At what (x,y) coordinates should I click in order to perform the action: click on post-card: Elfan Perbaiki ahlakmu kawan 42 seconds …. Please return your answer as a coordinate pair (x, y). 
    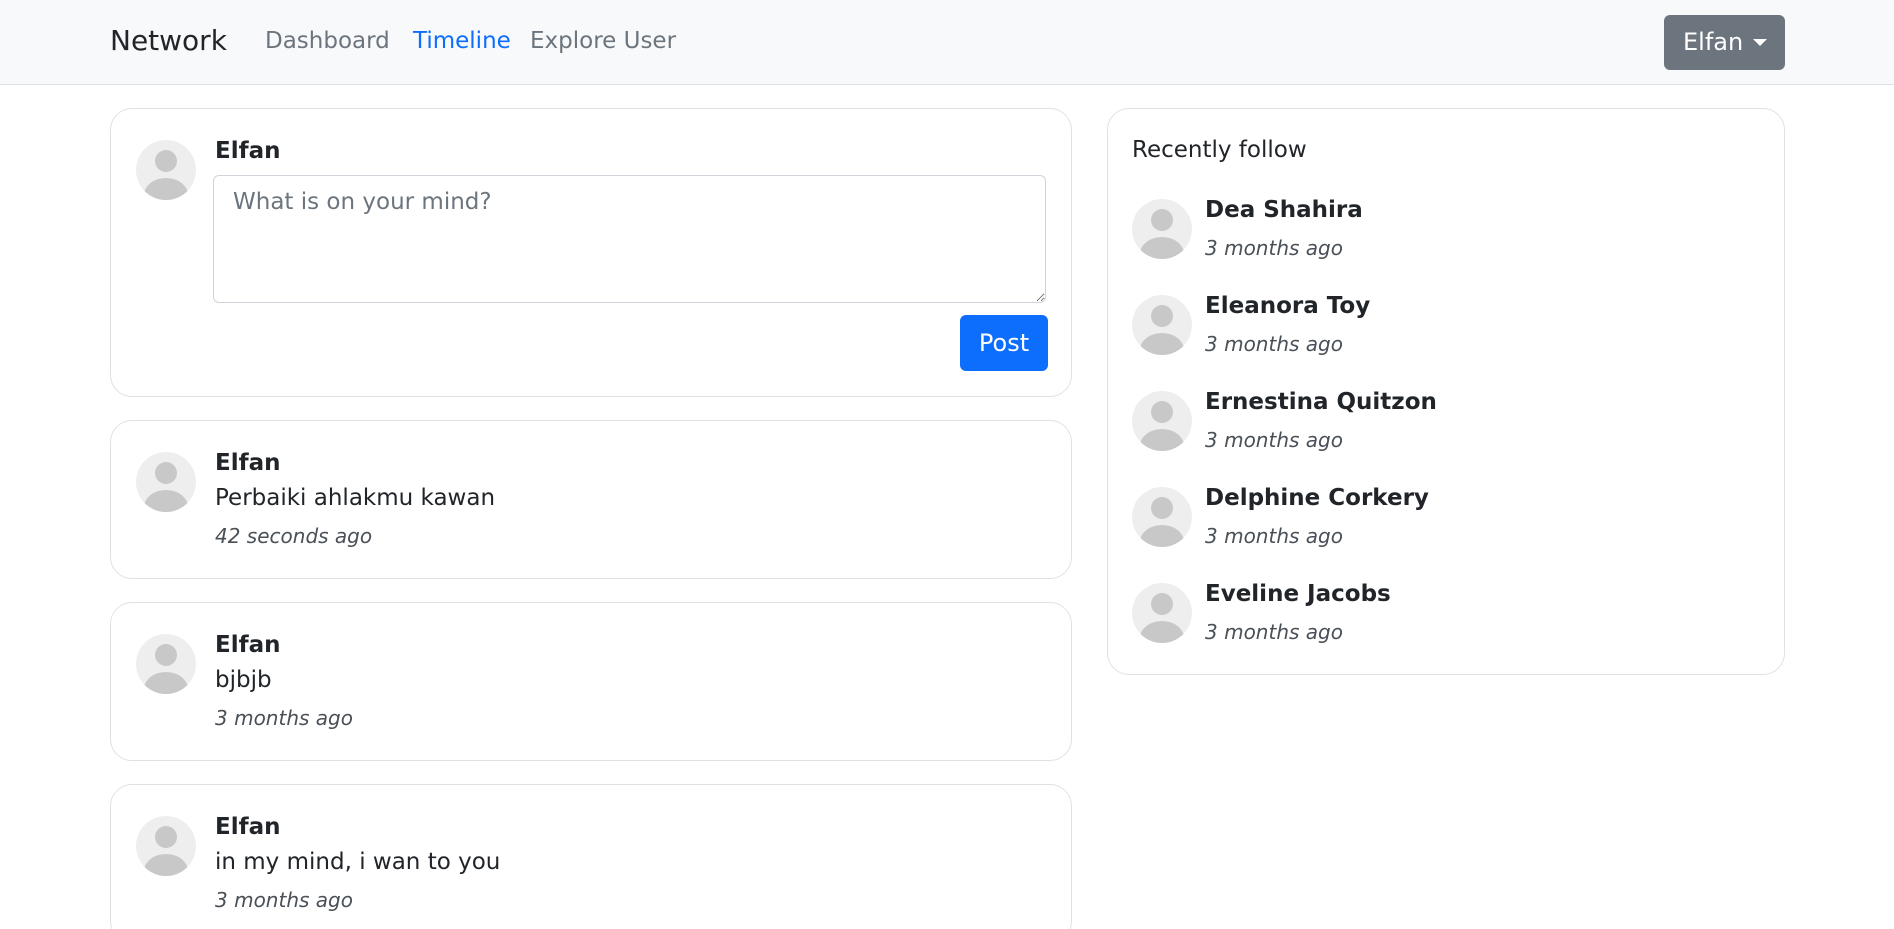
    Looking at the image, I should click on (591, 499).